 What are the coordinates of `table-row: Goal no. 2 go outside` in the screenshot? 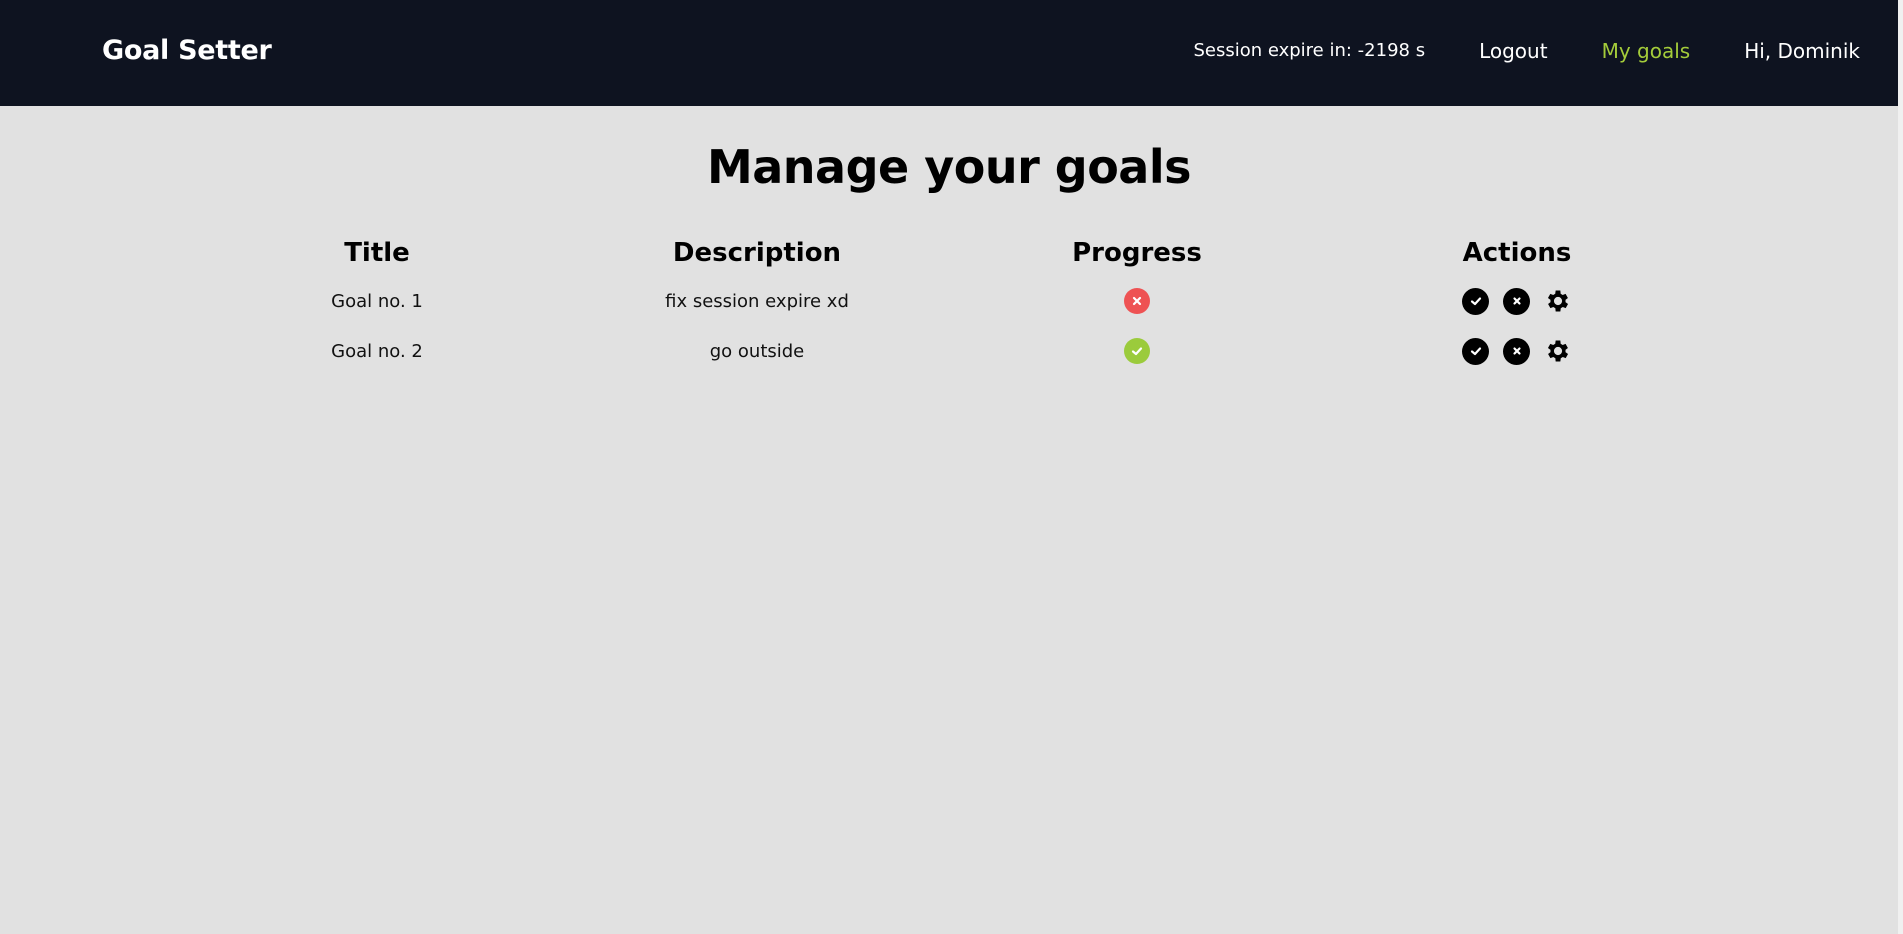 It's located at (947, 351).